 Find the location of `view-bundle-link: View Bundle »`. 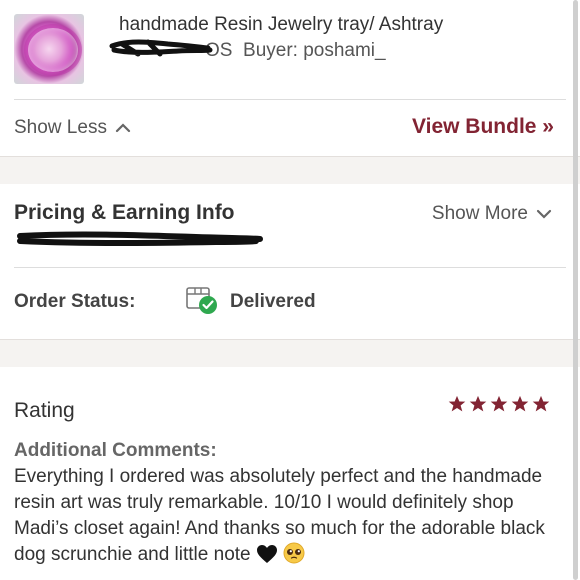

view-bundle-link: View Bundle » is located at coordinates (483, 127).